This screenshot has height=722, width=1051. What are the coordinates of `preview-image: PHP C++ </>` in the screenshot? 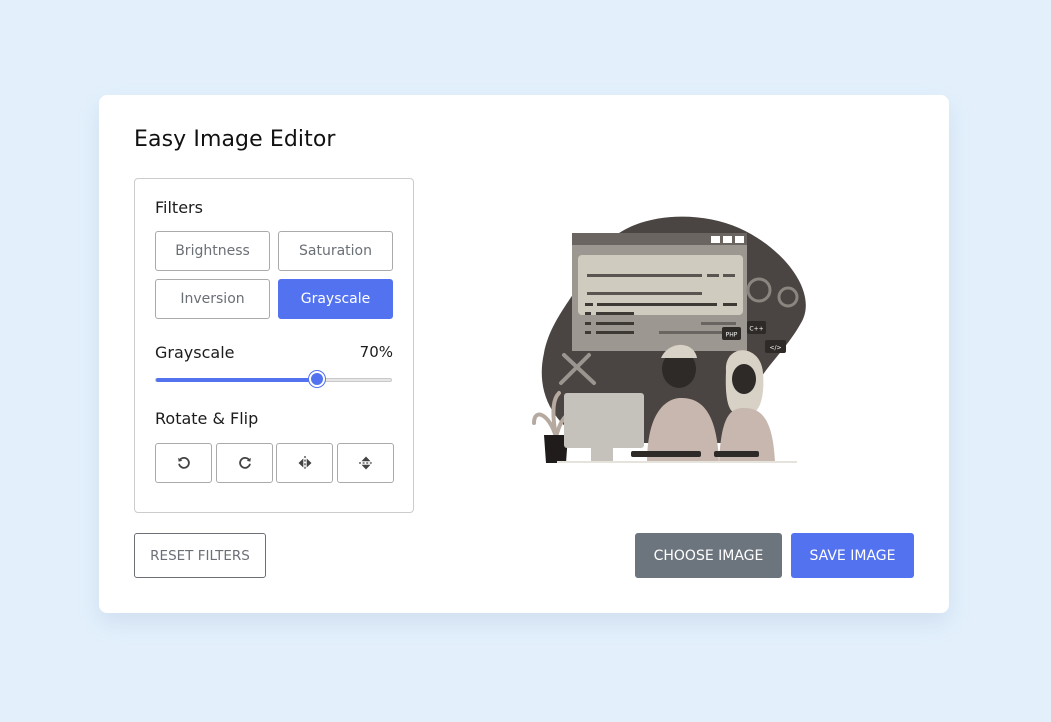 It's located at (671, 343).